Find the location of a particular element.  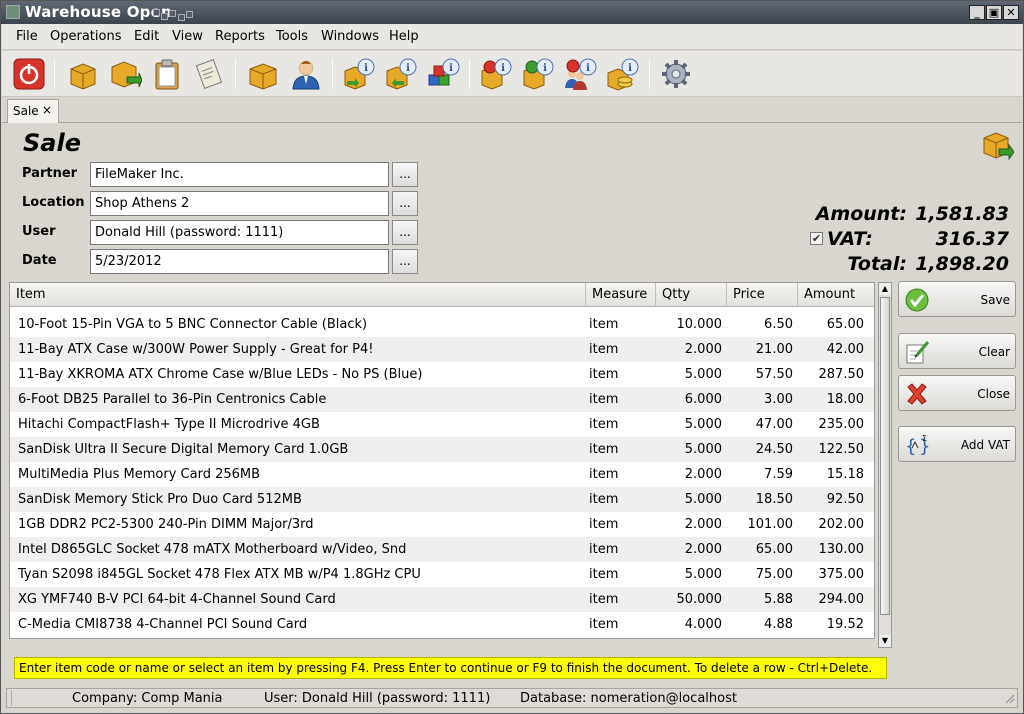

menu-windows: Windows is located at coordinates (350, 36).